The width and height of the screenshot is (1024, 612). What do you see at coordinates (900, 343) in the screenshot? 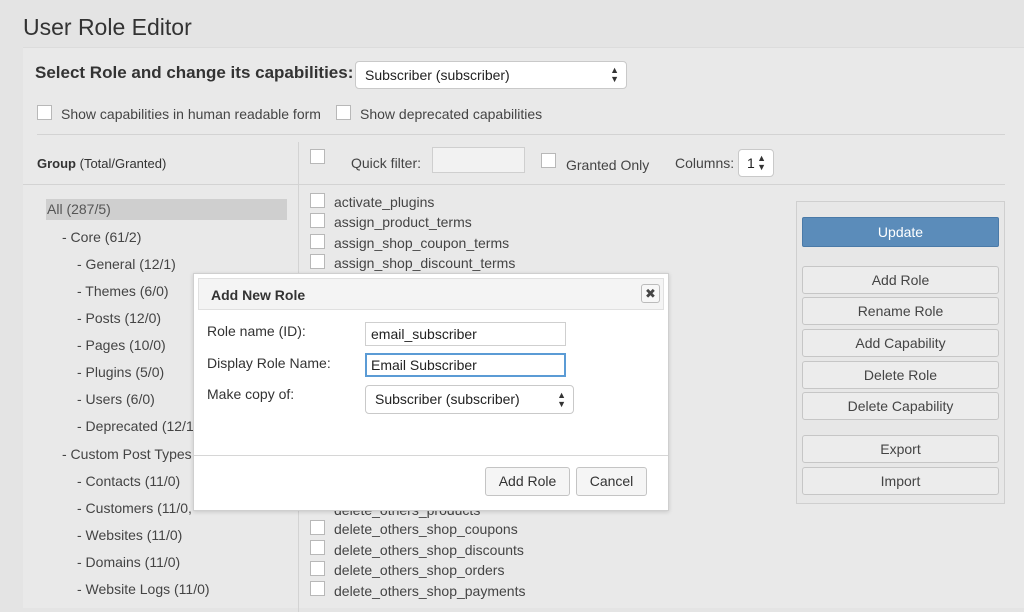
I see `add-capability-button: Add Capability` at bounding box center [900, 343].